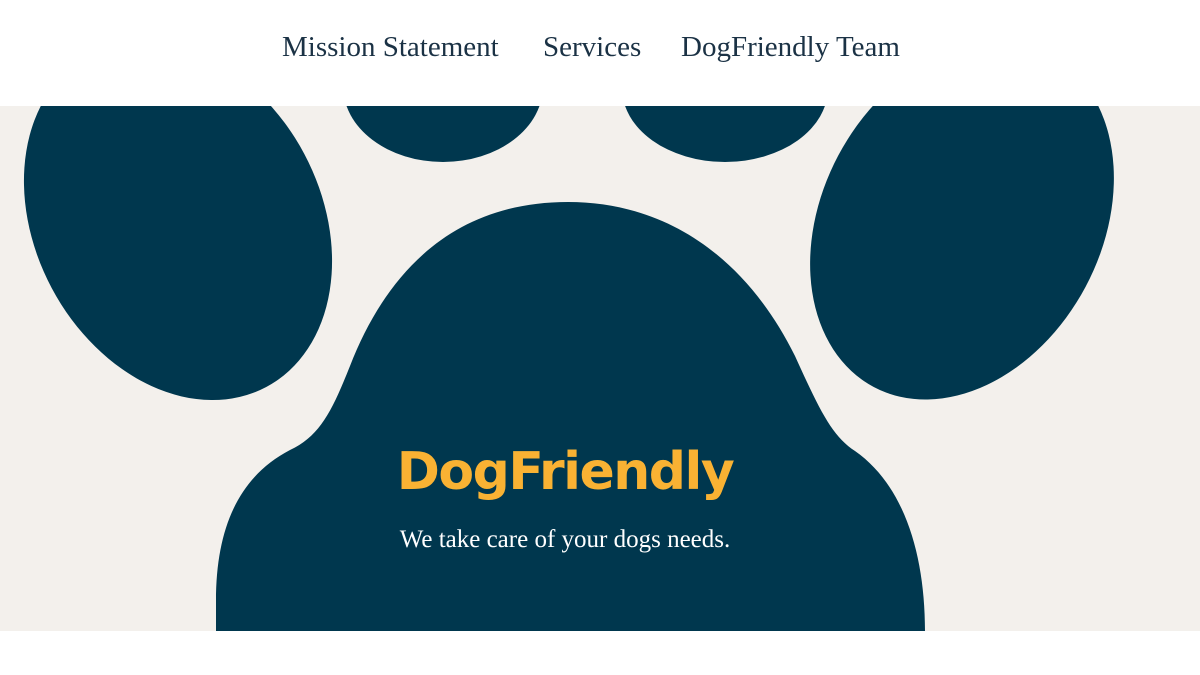  I want to click on paw-toe-right-inner, so click(725, 134).